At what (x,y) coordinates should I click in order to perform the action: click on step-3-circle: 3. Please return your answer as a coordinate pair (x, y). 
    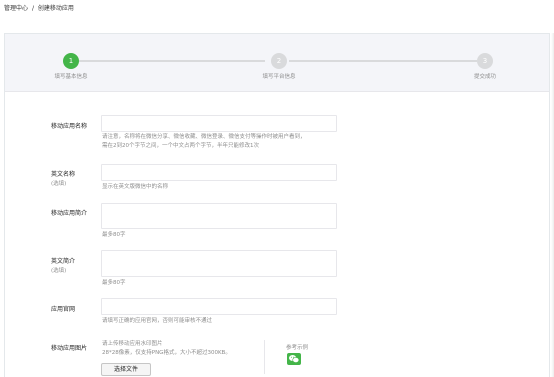
    Looking at the image, I should click on (485, 61).